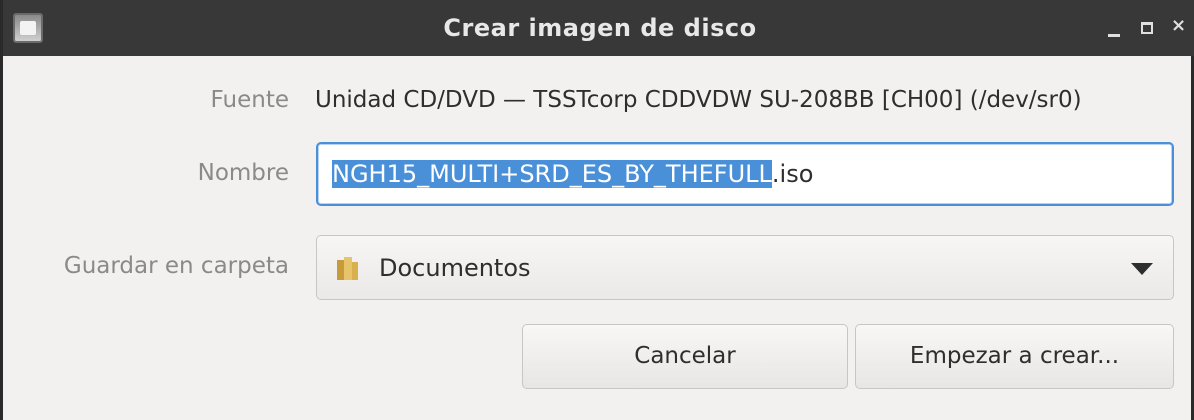  What do you see at coordinates (1147, 28) in the screenshot?
I see `maximize-button` at bounding box center [1147, 28].